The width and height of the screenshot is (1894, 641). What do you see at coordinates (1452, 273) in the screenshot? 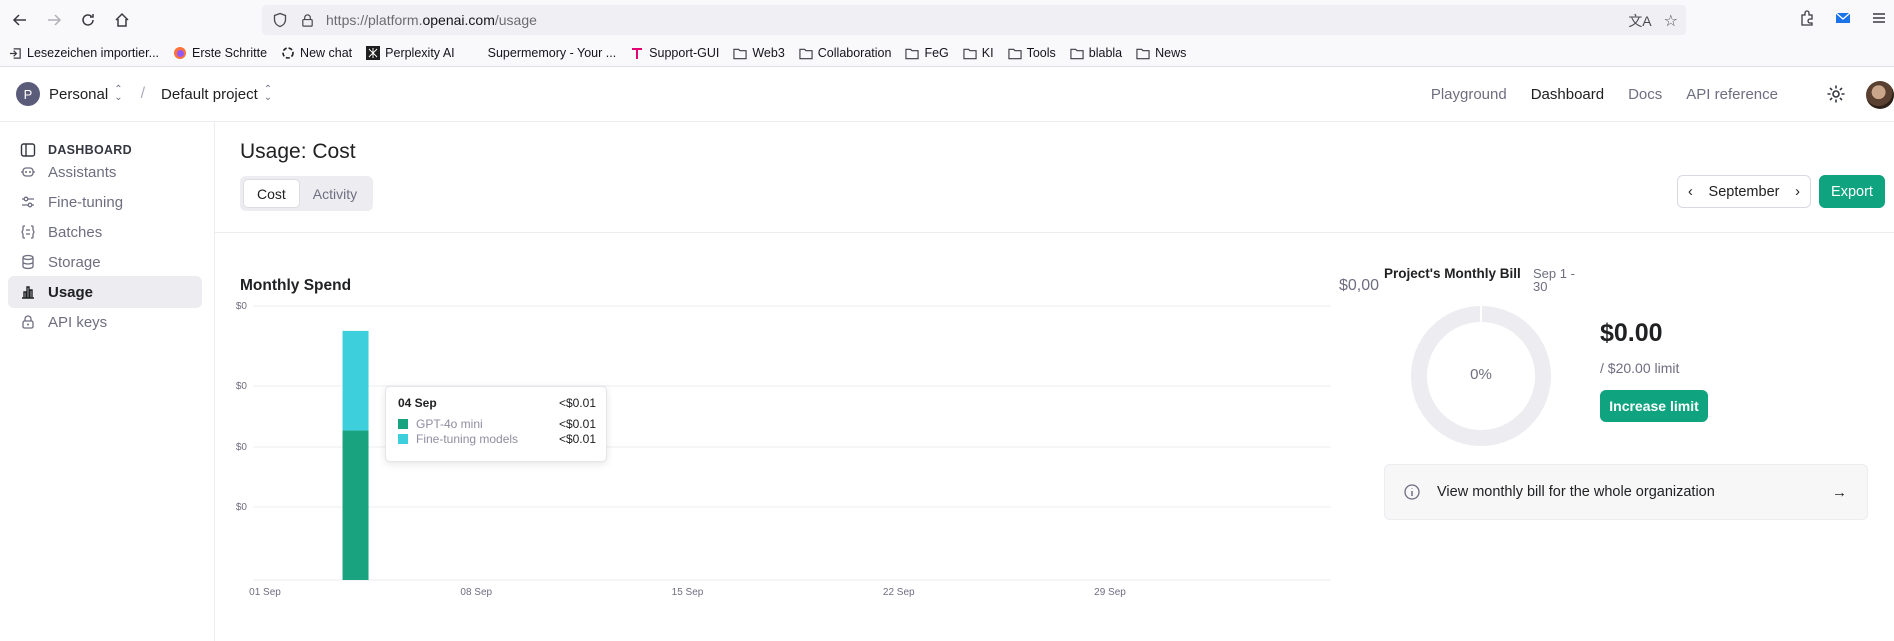
I see `monthly-bill-title: Project's Monthly Bill` at bounding box center [1452, 273].